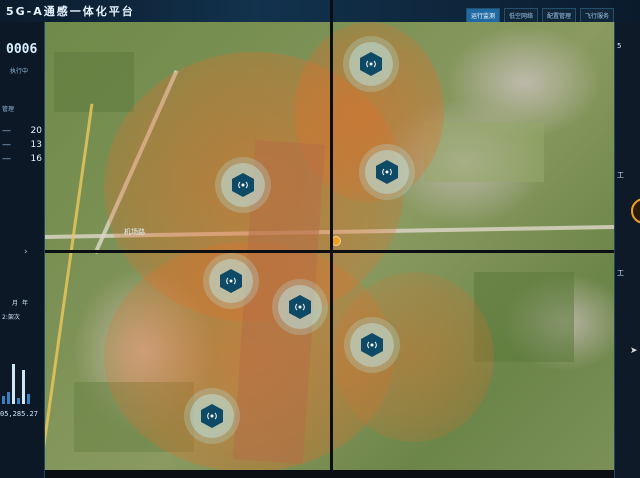 This screenshot has height=478, width=640. Describe the element at coordinates (539, 15) in the screenshot. I see `nav-tabs: 运行监测 低空网络 配置管理 飞行服务` at that location.